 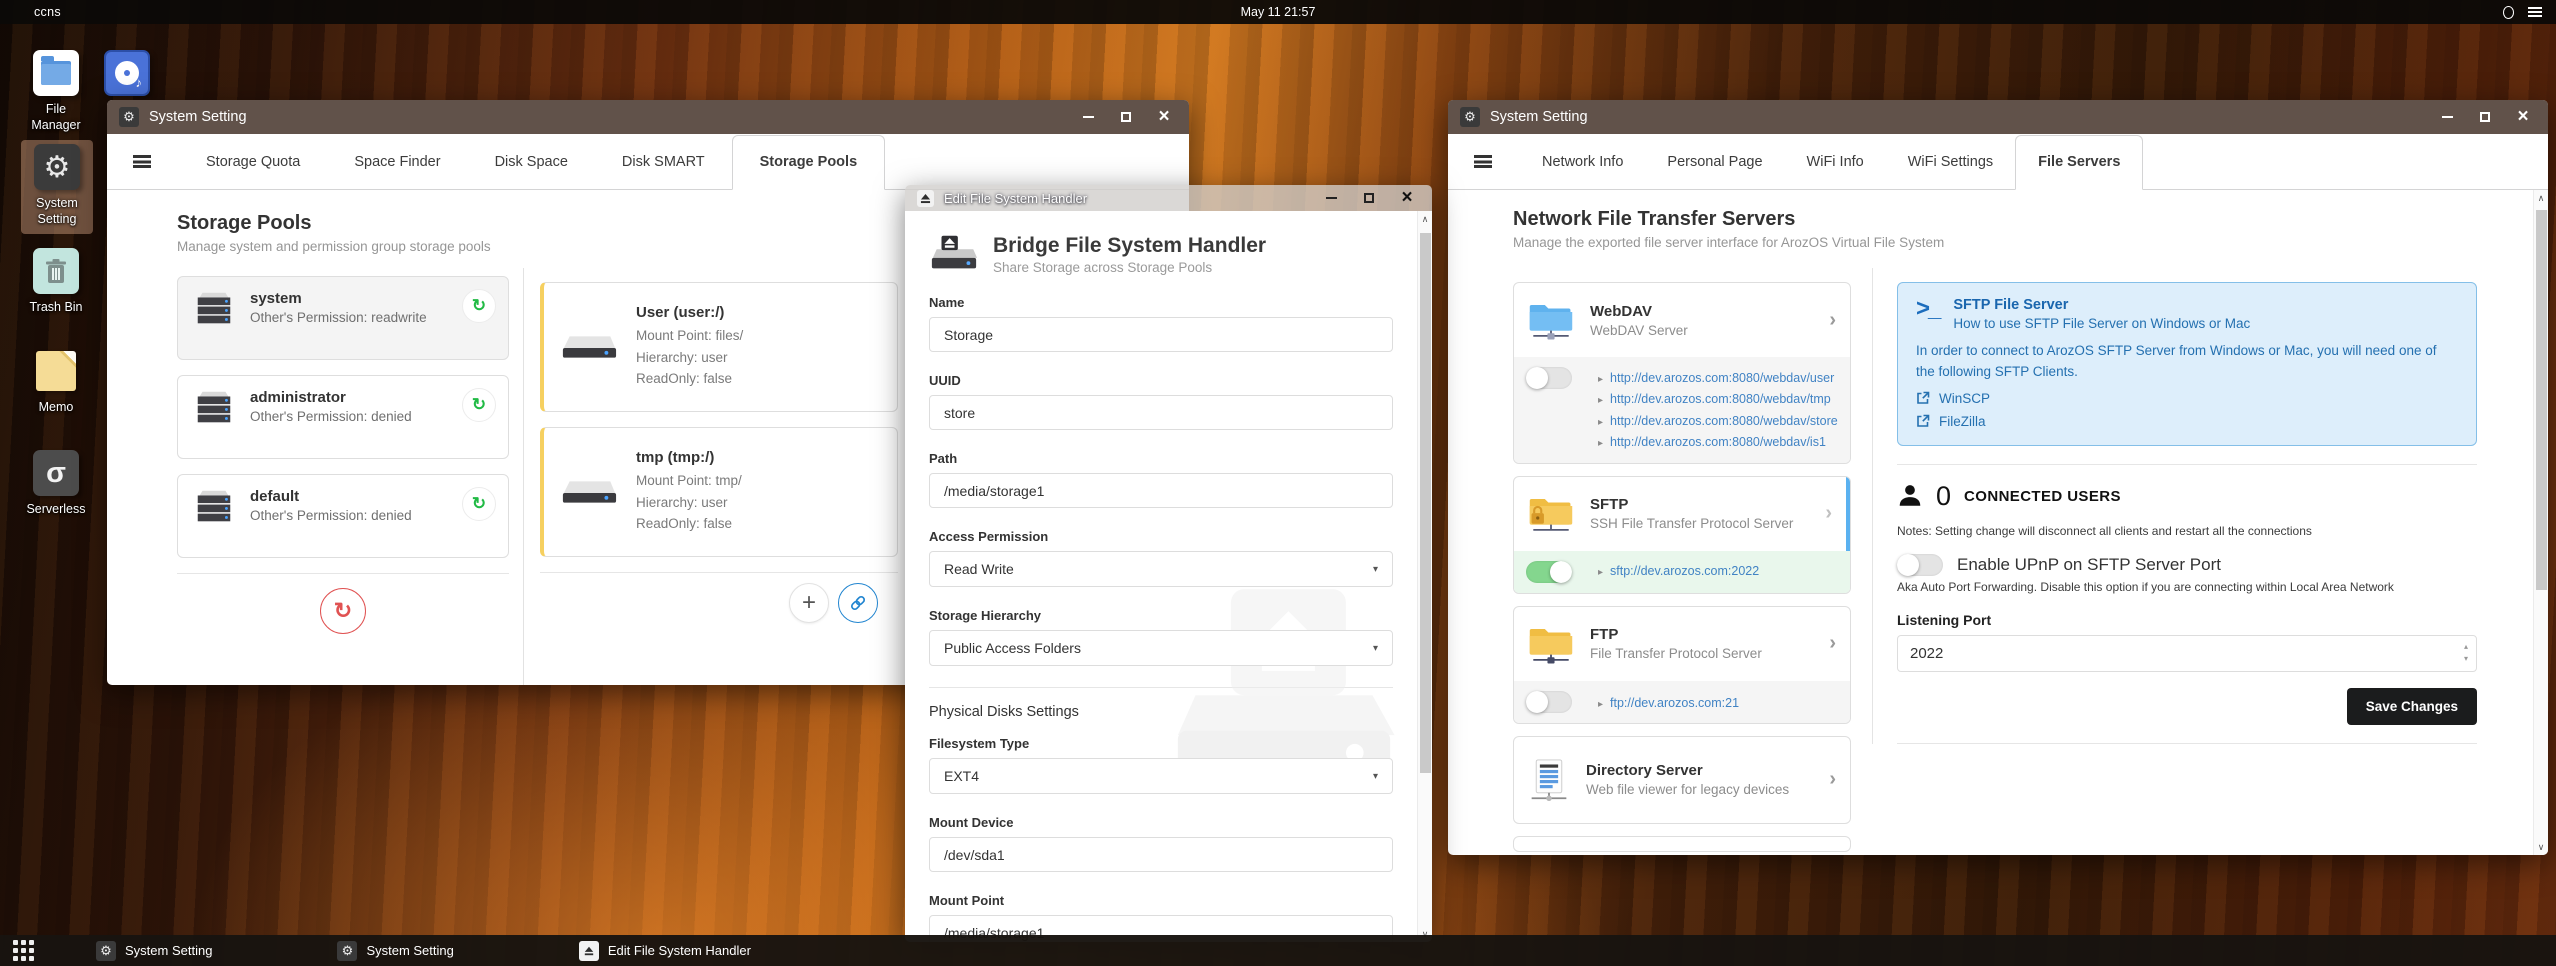 I want to click on server-card-header: FTP File Transfer Protocol Server, so click(x=1682, y=644).